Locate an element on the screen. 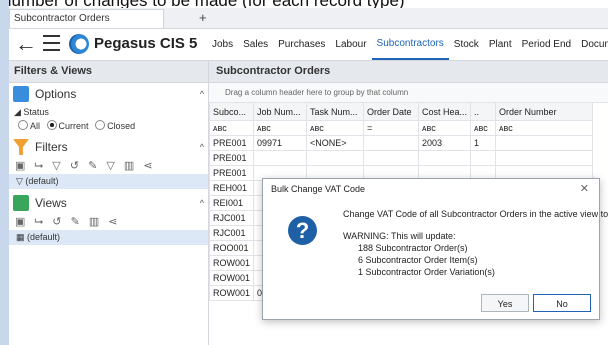 This screenshot has height=345, width=608. view-toolbar: ▣ ⮡ ↺ ✎ ▥ ⋖ is located at coordinates (108, 222).